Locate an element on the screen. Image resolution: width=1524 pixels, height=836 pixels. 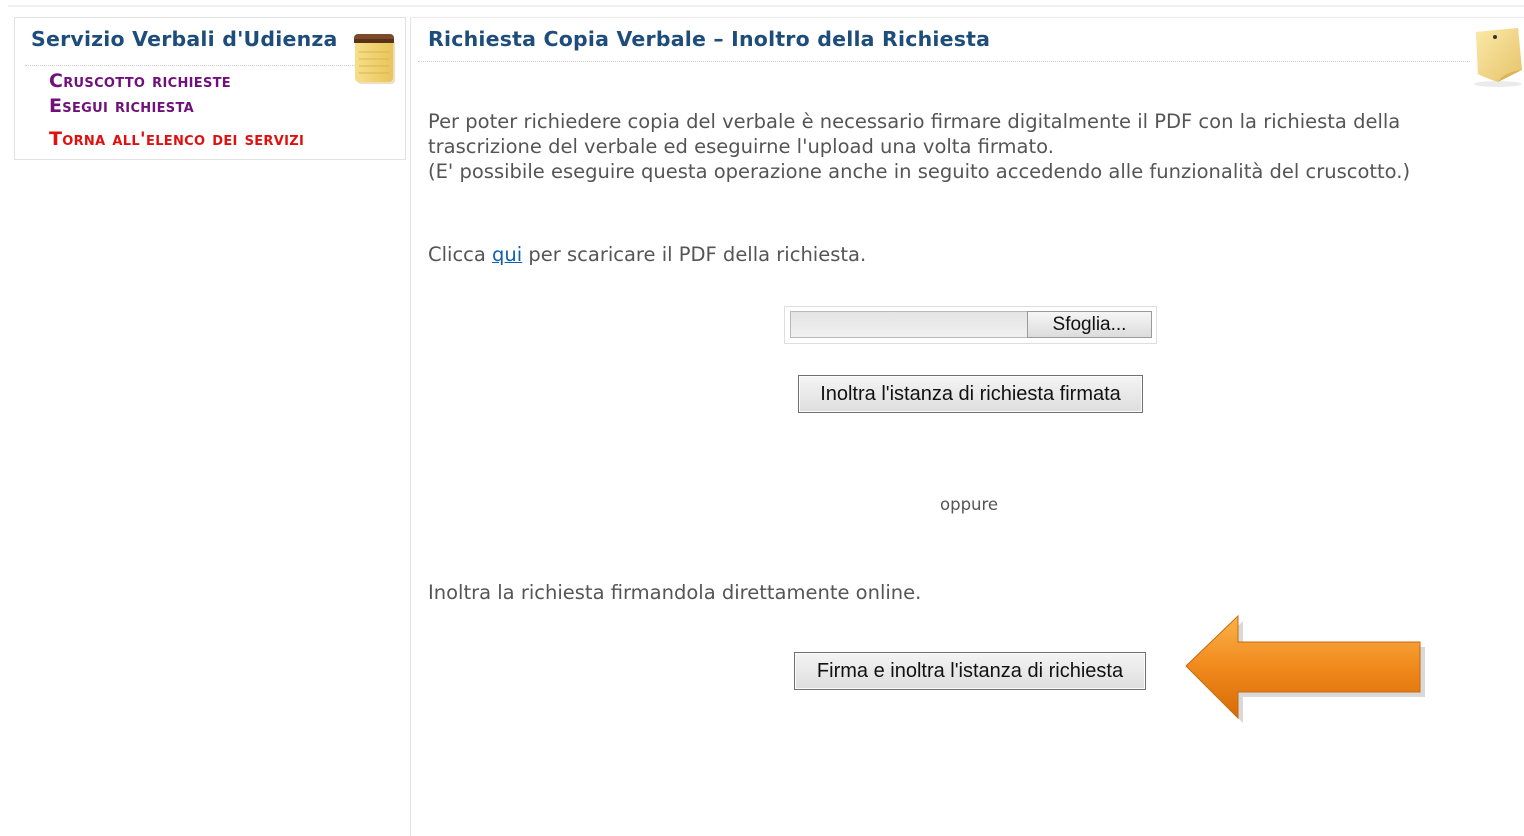
notepad-icon is located at coordinates (374, 59).